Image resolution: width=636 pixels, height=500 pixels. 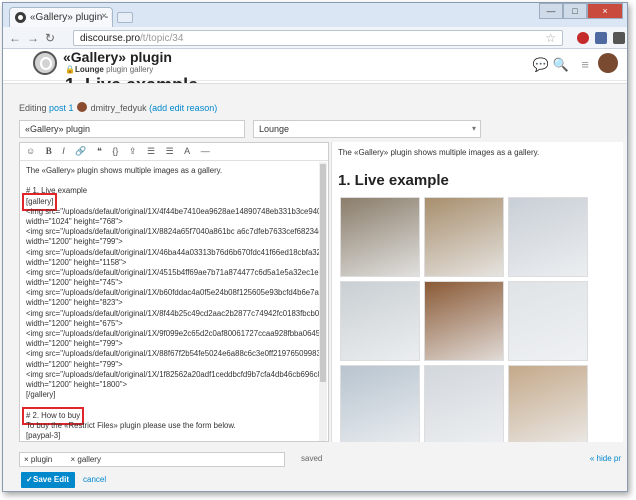 I want to click on save-status: saved, so click(x=312, y=458).